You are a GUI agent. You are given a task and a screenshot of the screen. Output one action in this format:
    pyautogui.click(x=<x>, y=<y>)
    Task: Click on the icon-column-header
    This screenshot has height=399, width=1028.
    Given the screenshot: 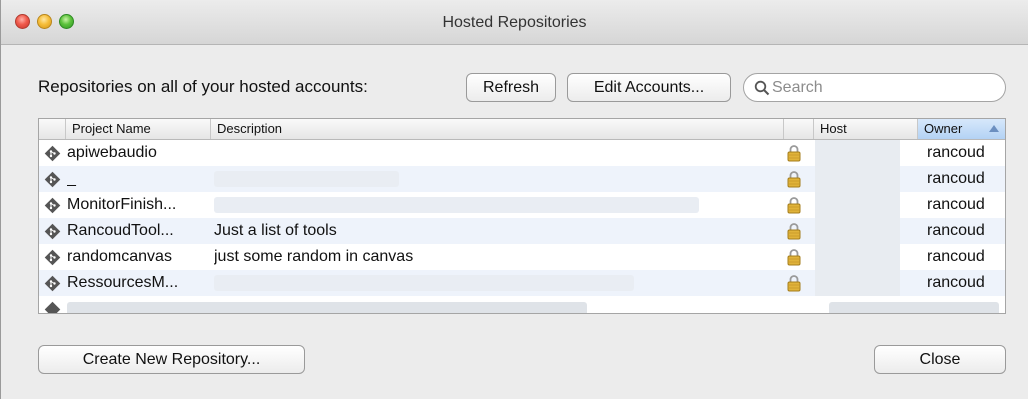 What is the action you would take?
    pyautogui.click(x=52, y=129)
    